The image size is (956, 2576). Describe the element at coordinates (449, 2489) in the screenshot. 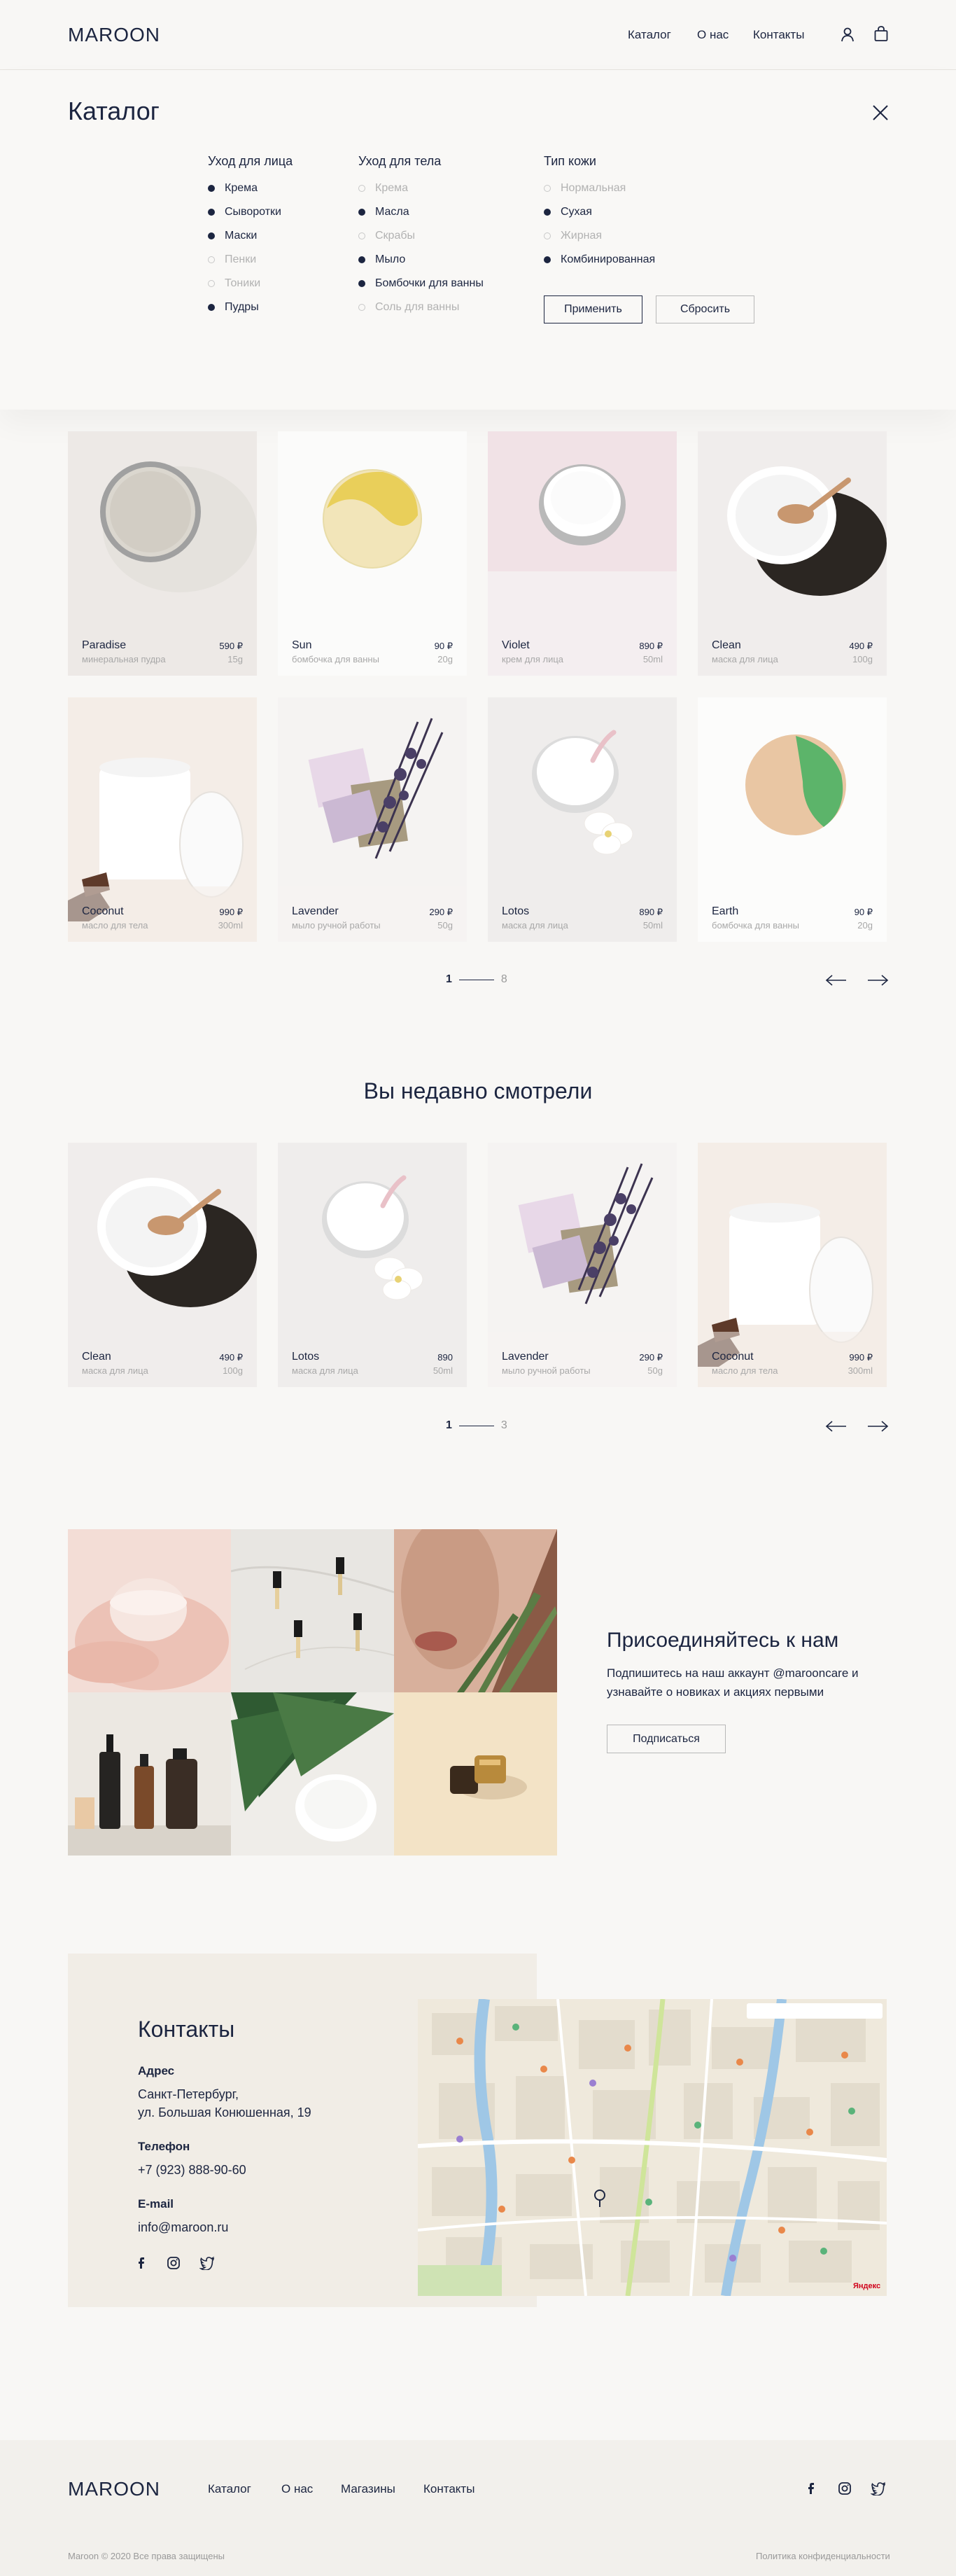

I see `footer-nav-contacts: Контакты` at that location.